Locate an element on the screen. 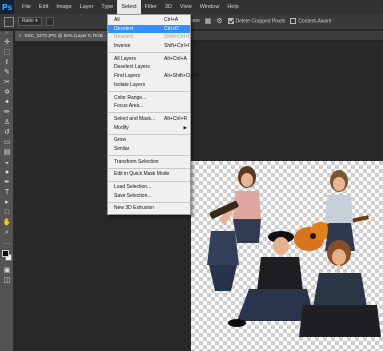  menu-item-new-3d-extrusion: New 3D Extrusion is located at coordinates (149, 208).